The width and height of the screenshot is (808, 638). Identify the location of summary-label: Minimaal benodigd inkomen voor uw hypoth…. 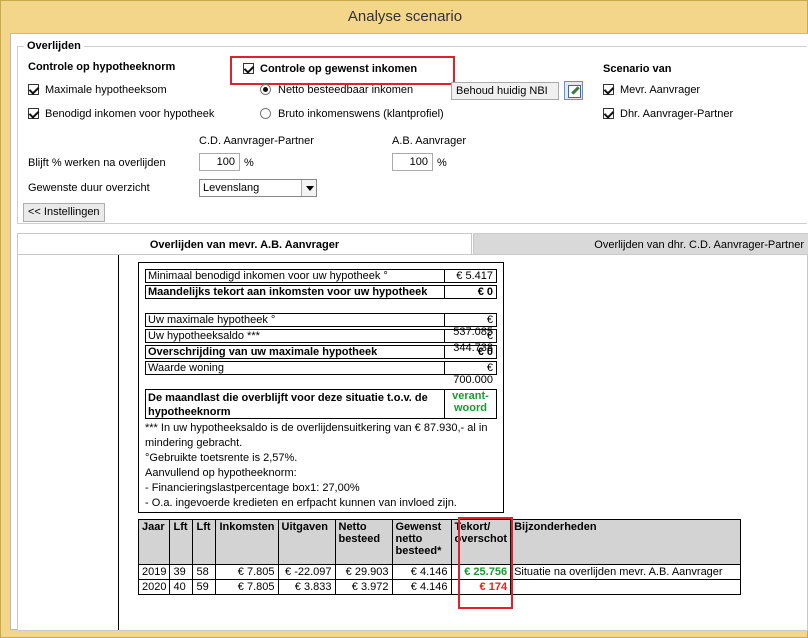
(268, 276).